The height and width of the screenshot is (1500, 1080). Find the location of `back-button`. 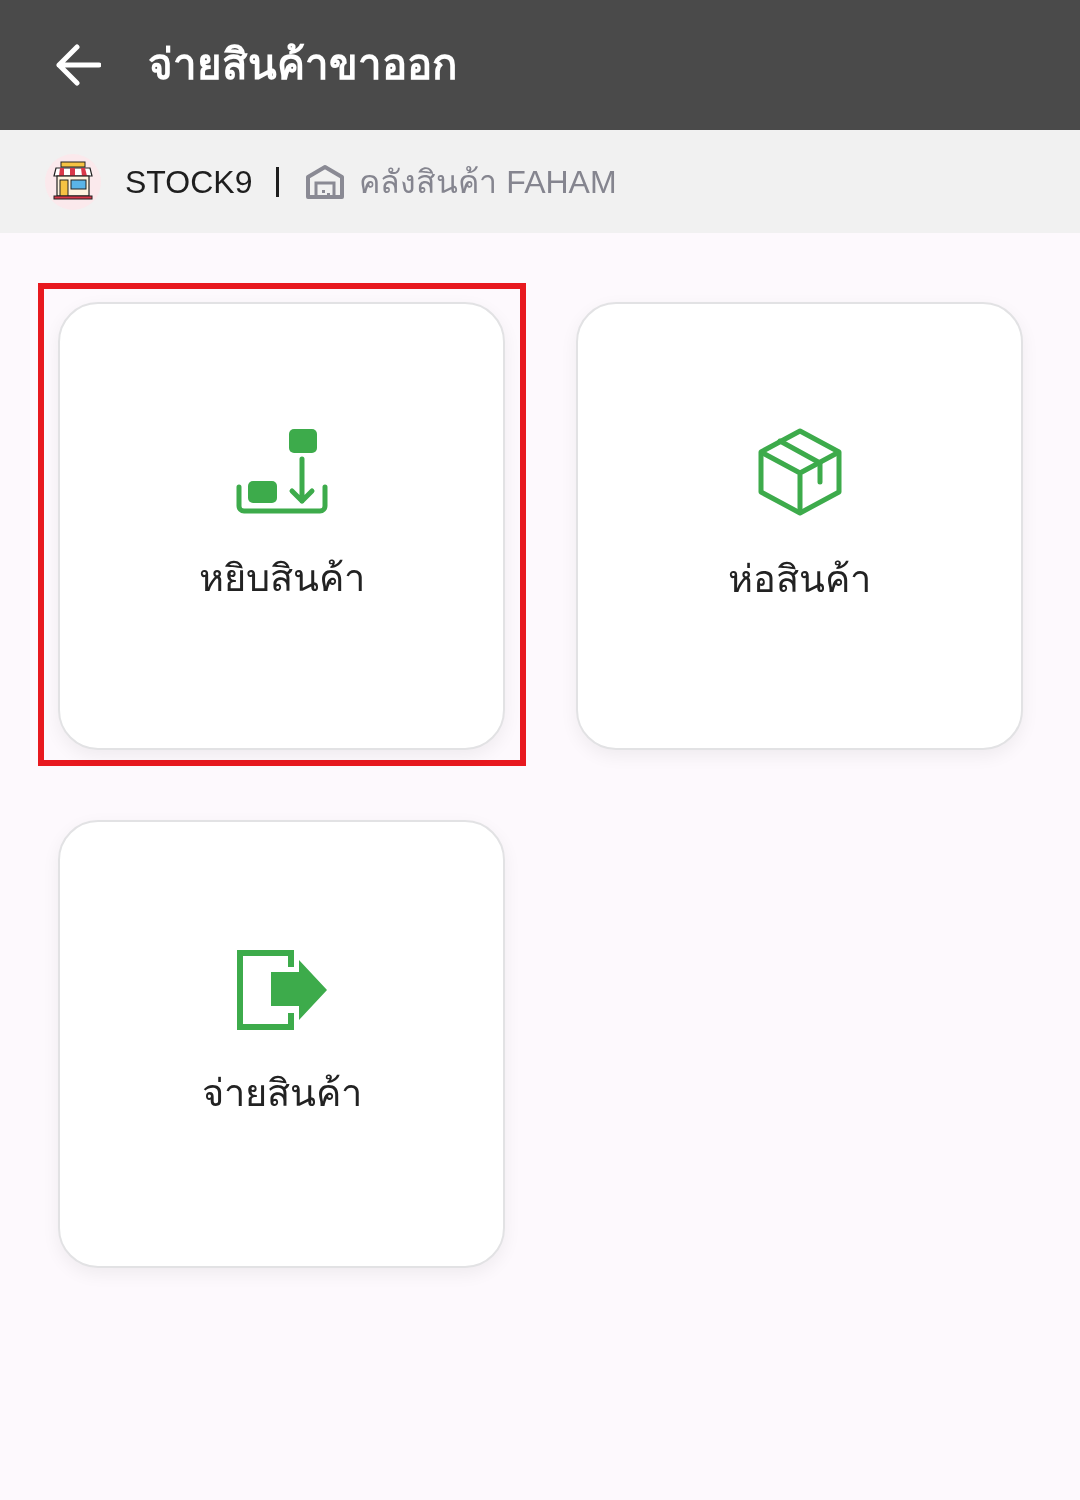

back-button is located at coordinates (78, 65).